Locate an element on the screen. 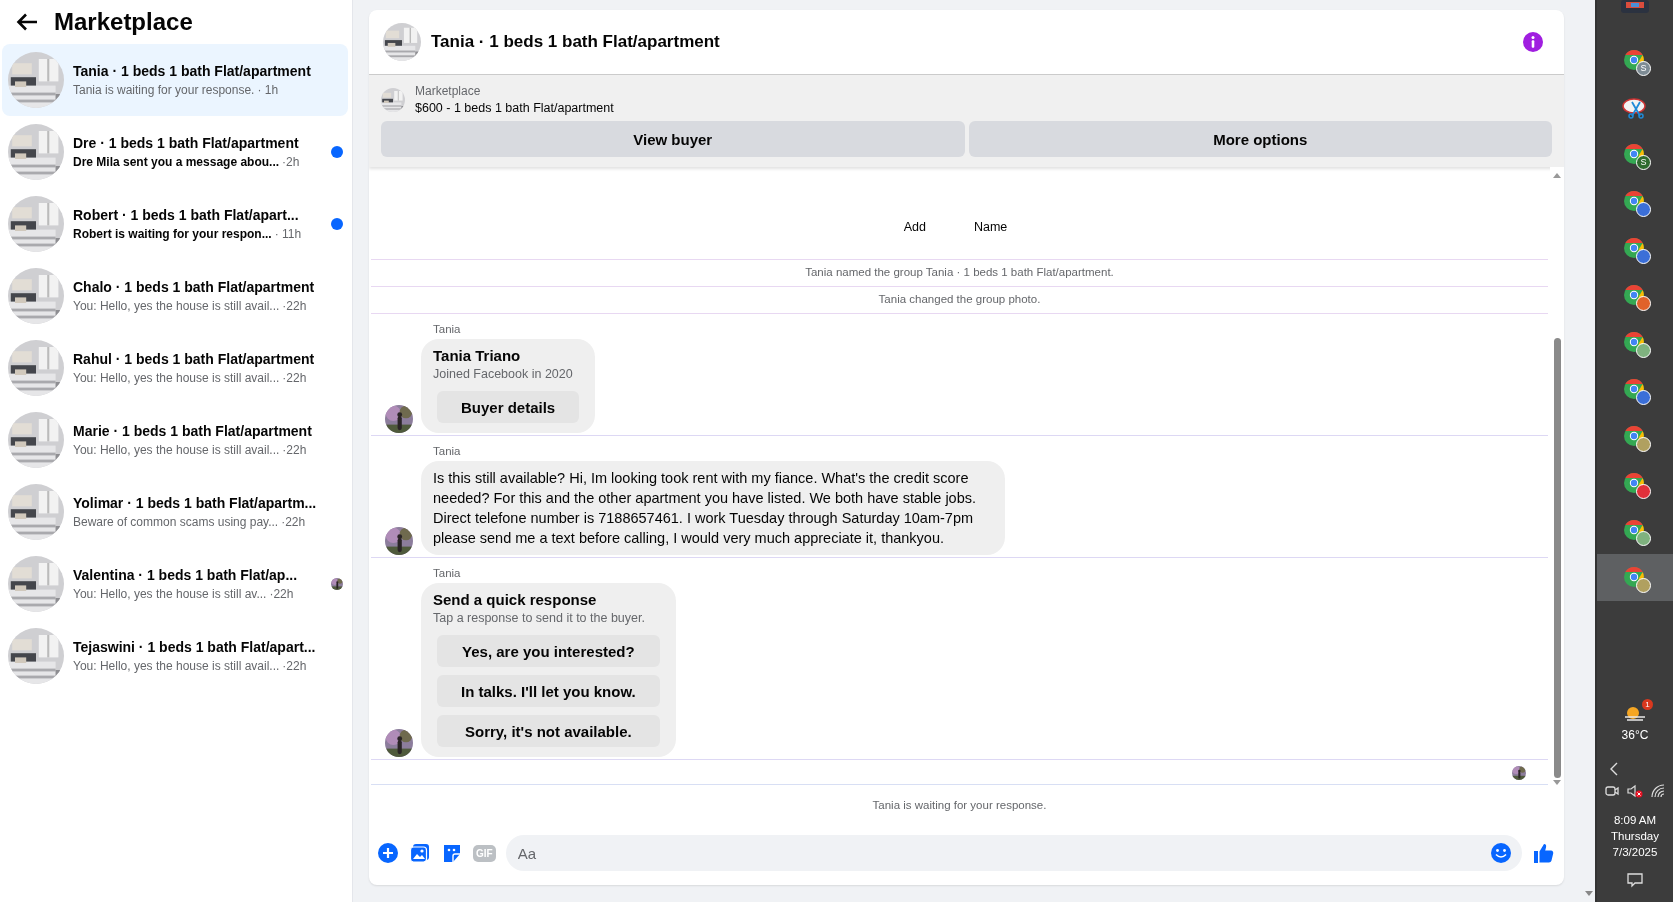 The image size is (1673, 902). muted-speaker-icon is located at coordinates (1635, 791).